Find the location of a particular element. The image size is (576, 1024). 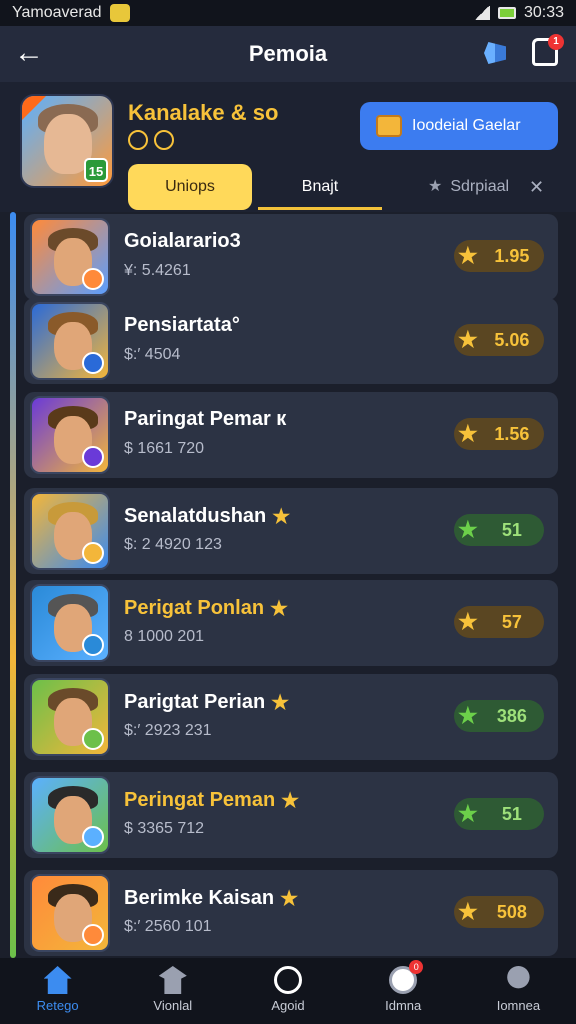

list-item: Senalatdushan ★ $: 2 4920 123 ★ 51 is located at coordinates (291, 531).